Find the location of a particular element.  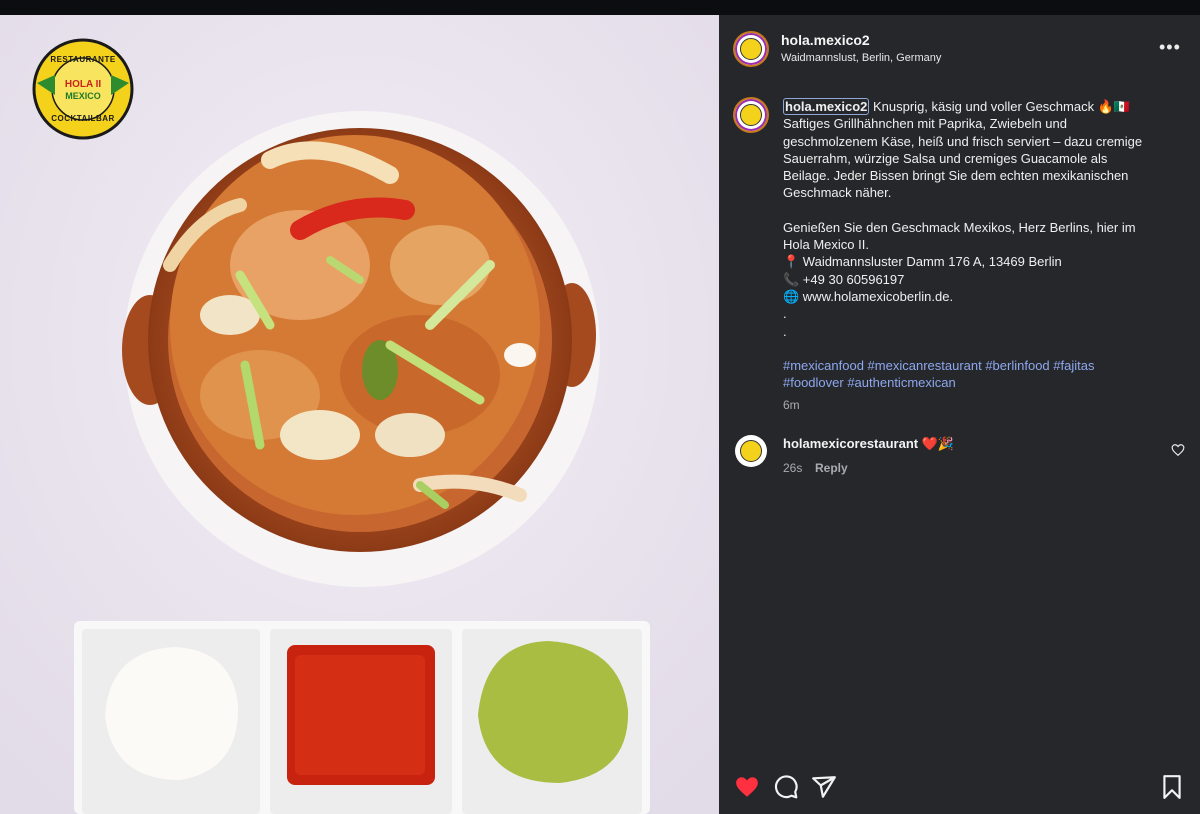

caption-line: 📞 +49 30 60596197 is located at coordinates (844, 279).